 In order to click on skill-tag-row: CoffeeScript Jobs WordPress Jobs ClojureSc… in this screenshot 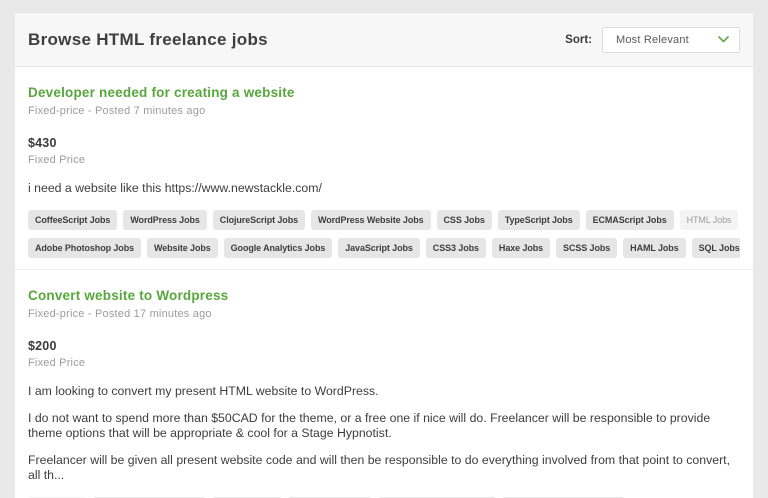, I will do `click(384, 220)`.